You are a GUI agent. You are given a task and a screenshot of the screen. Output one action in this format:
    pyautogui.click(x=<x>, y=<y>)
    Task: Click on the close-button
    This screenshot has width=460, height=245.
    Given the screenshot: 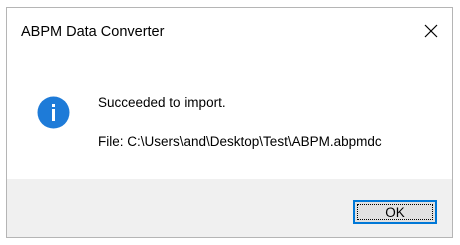 What is the action you would take?
    pyautogui.click(x=431, y=31)
    